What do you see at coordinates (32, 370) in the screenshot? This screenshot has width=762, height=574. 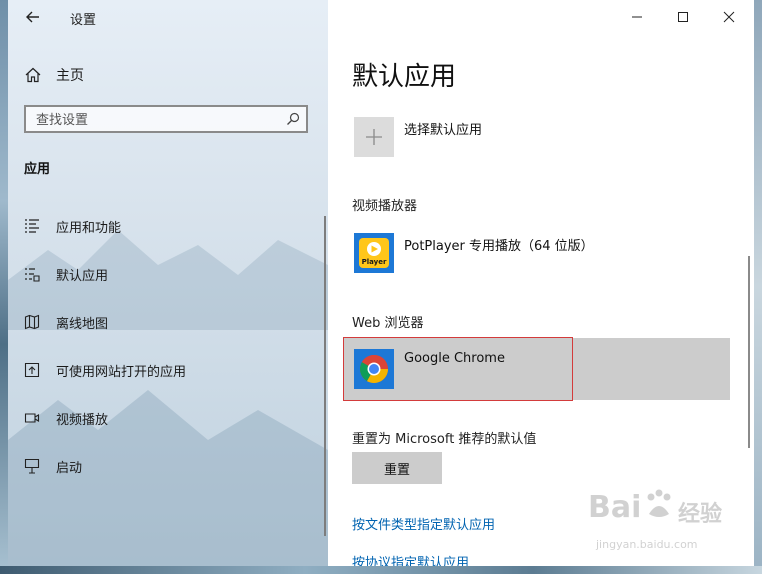 I see `open-in-icon` at bounding box center [32, 370].